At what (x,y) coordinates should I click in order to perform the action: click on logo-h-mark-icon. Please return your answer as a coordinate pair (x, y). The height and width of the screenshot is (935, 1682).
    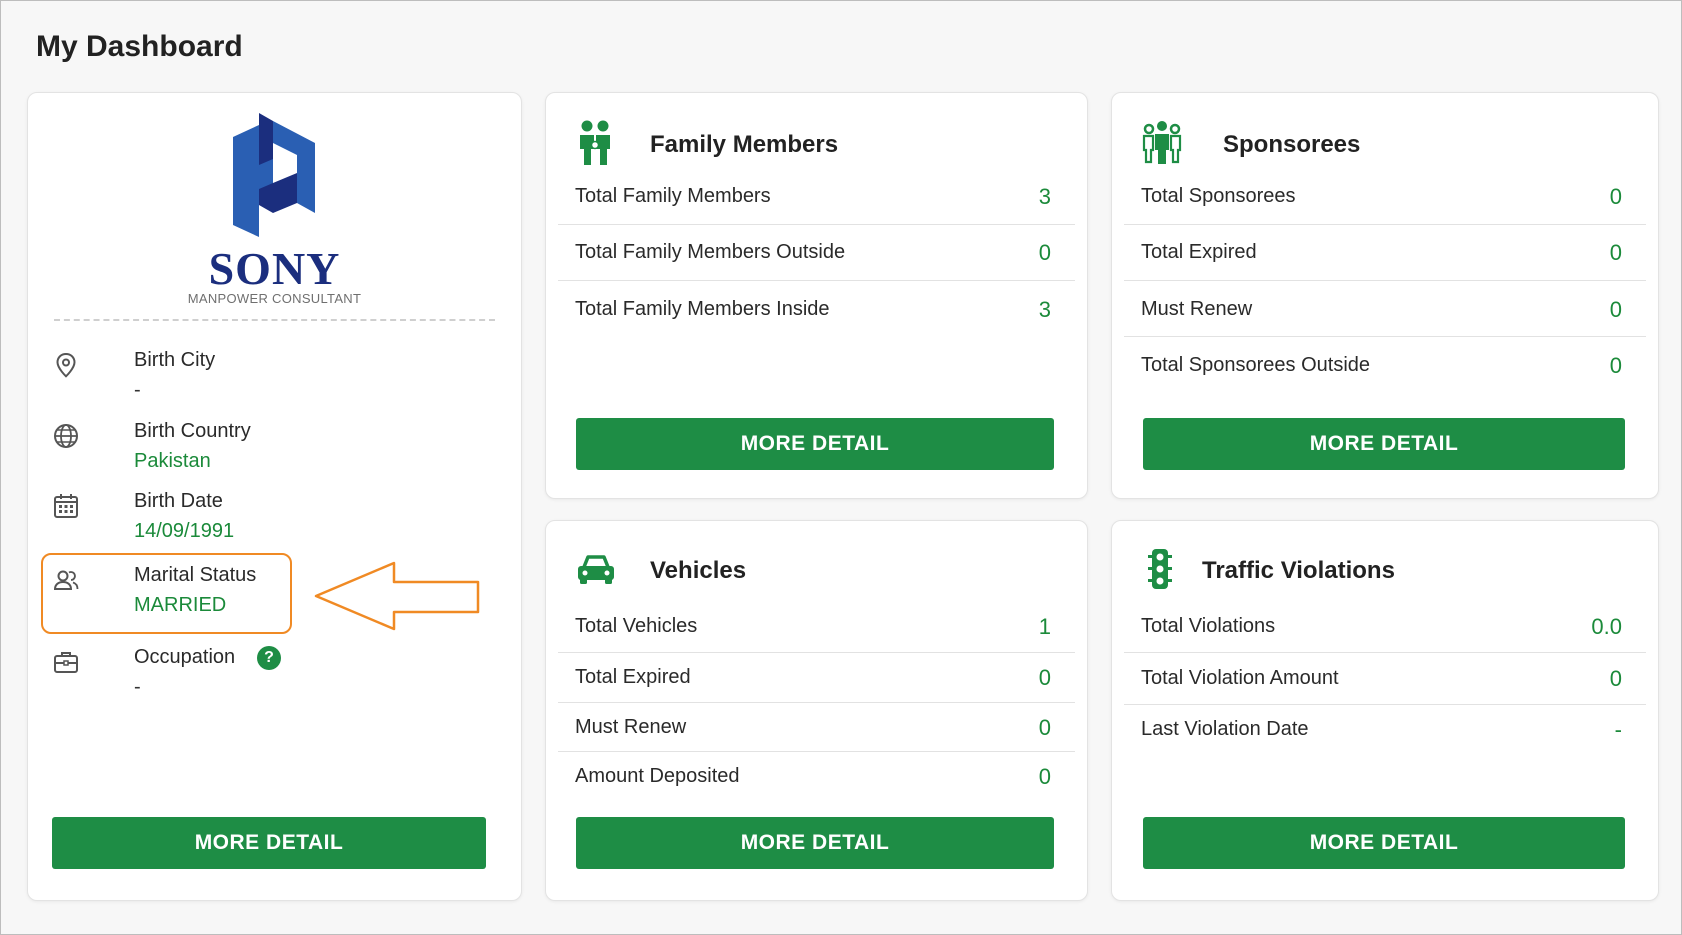
    Looking at the image, I should click on (273, 175).